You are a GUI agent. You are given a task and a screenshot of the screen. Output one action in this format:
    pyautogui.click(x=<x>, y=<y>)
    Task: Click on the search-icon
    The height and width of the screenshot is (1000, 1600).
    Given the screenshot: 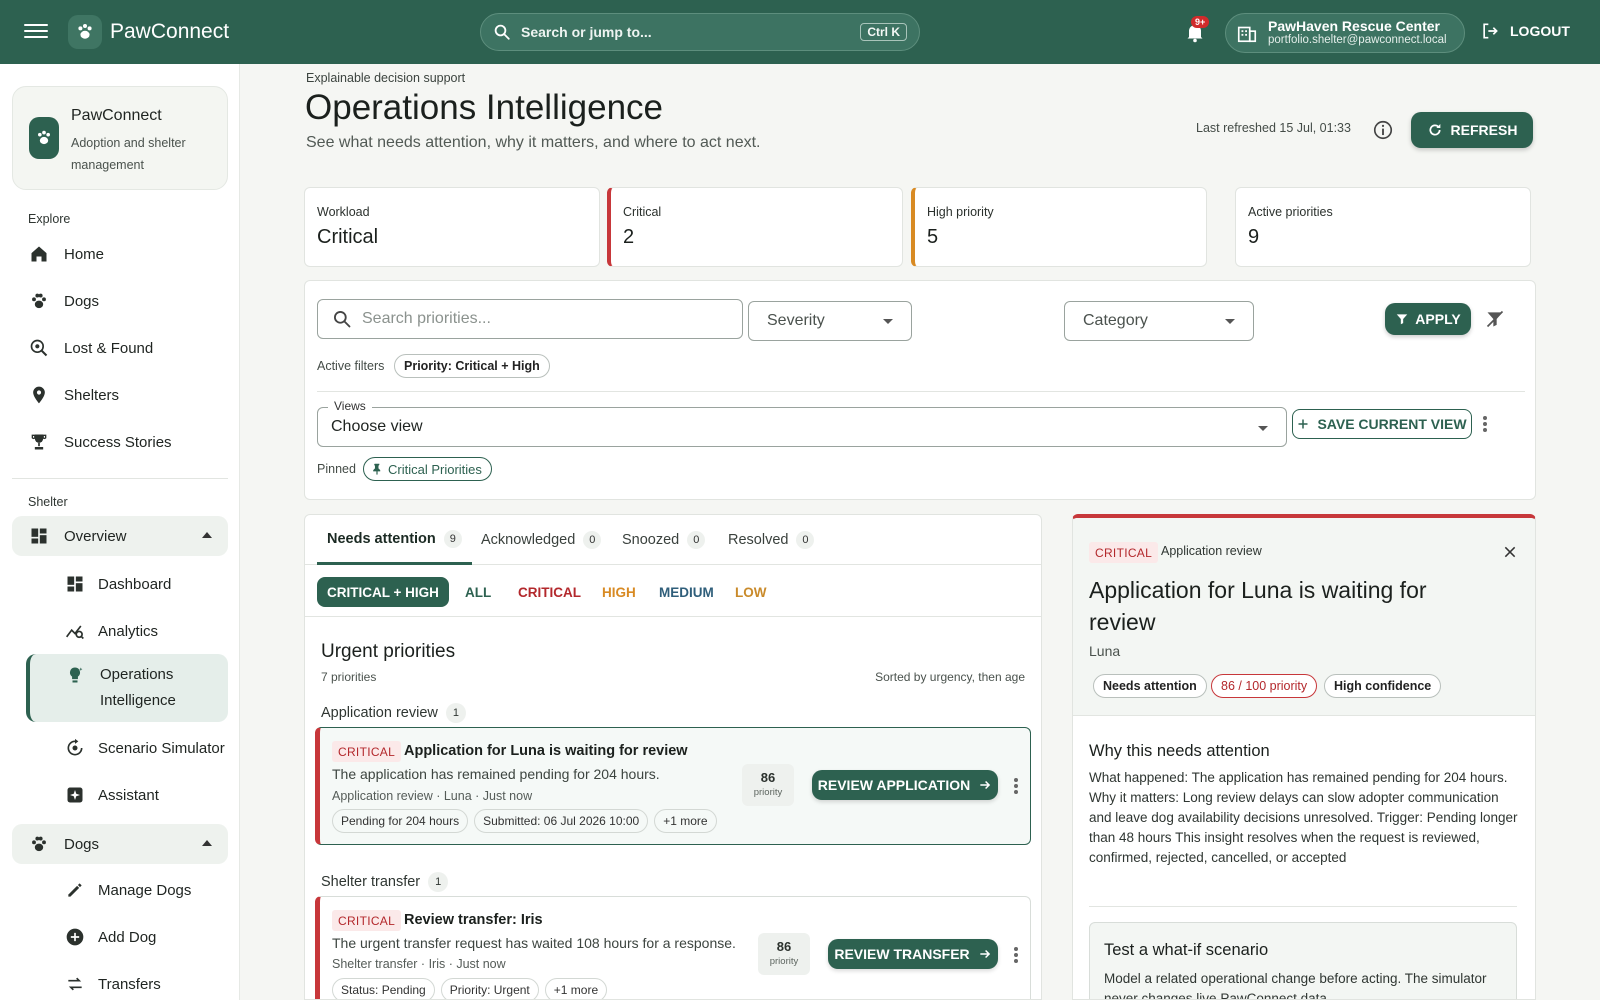 What is the action you would take?
    pyautogui.click(x=502, y=32)
    